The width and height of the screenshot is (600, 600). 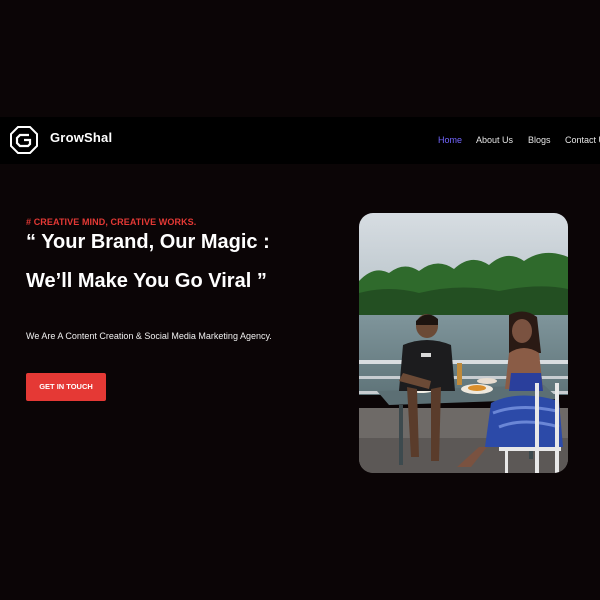 What do you see at coordinates (494, 140) in the screenshot?
I see `nav-link-about-us: About Us` at bounding box center [494, 140].